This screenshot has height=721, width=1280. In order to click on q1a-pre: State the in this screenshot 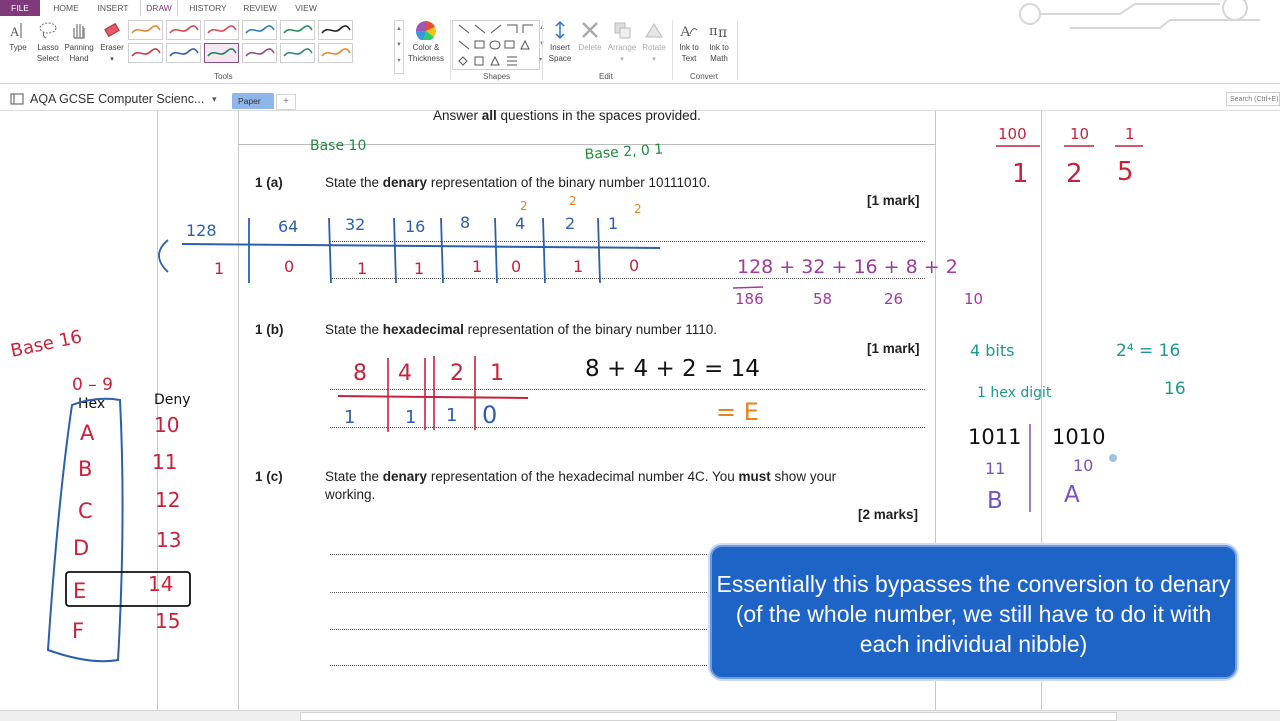, I will do `click(354, 182)`.